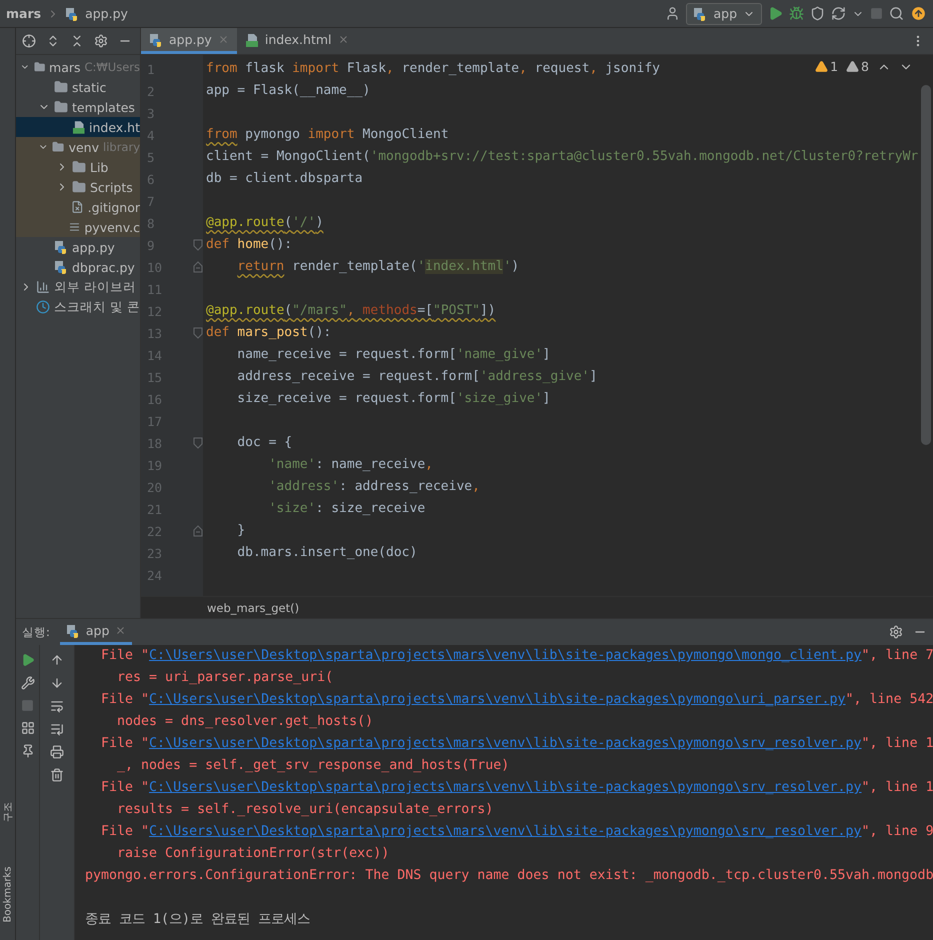  I want to click on code-text: ():, so click(320, 332).